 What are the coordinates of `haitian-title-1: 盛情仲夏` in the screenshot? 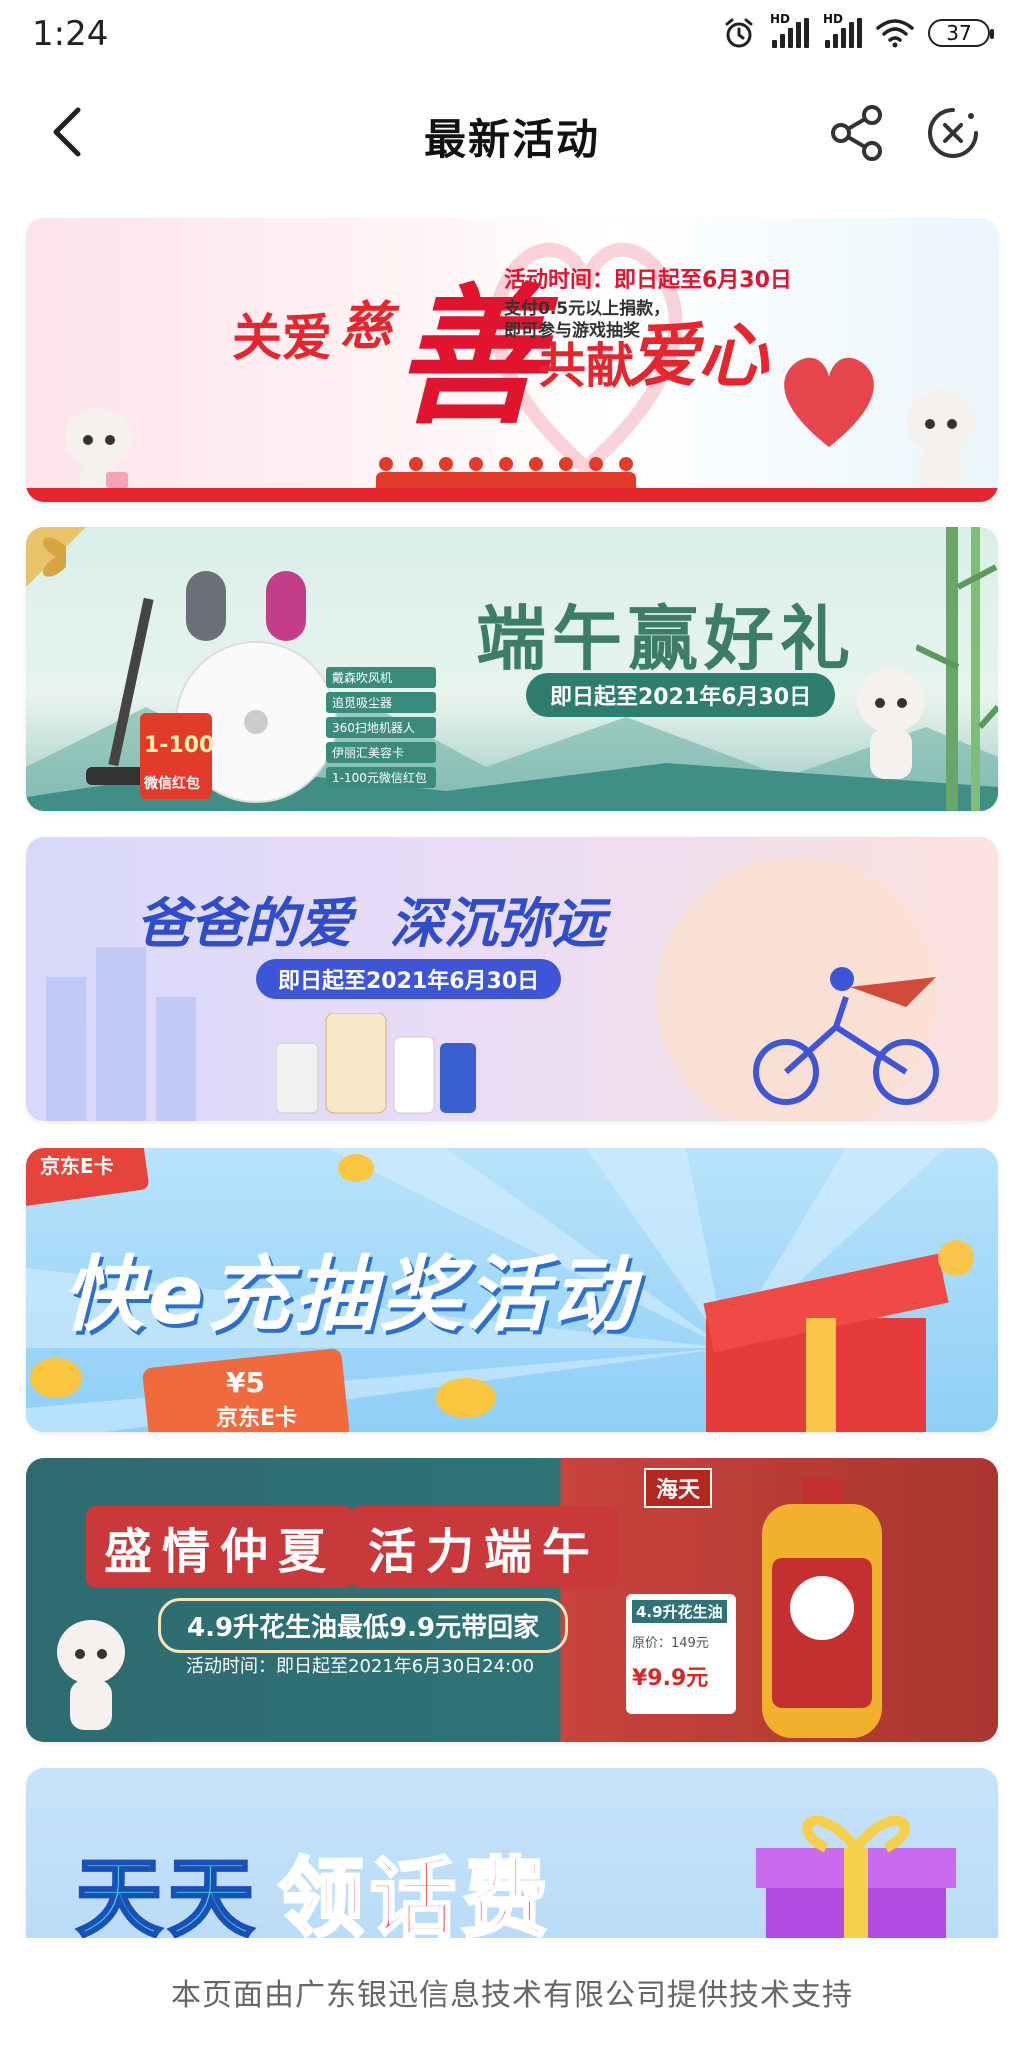 It's located at (220, 1547).